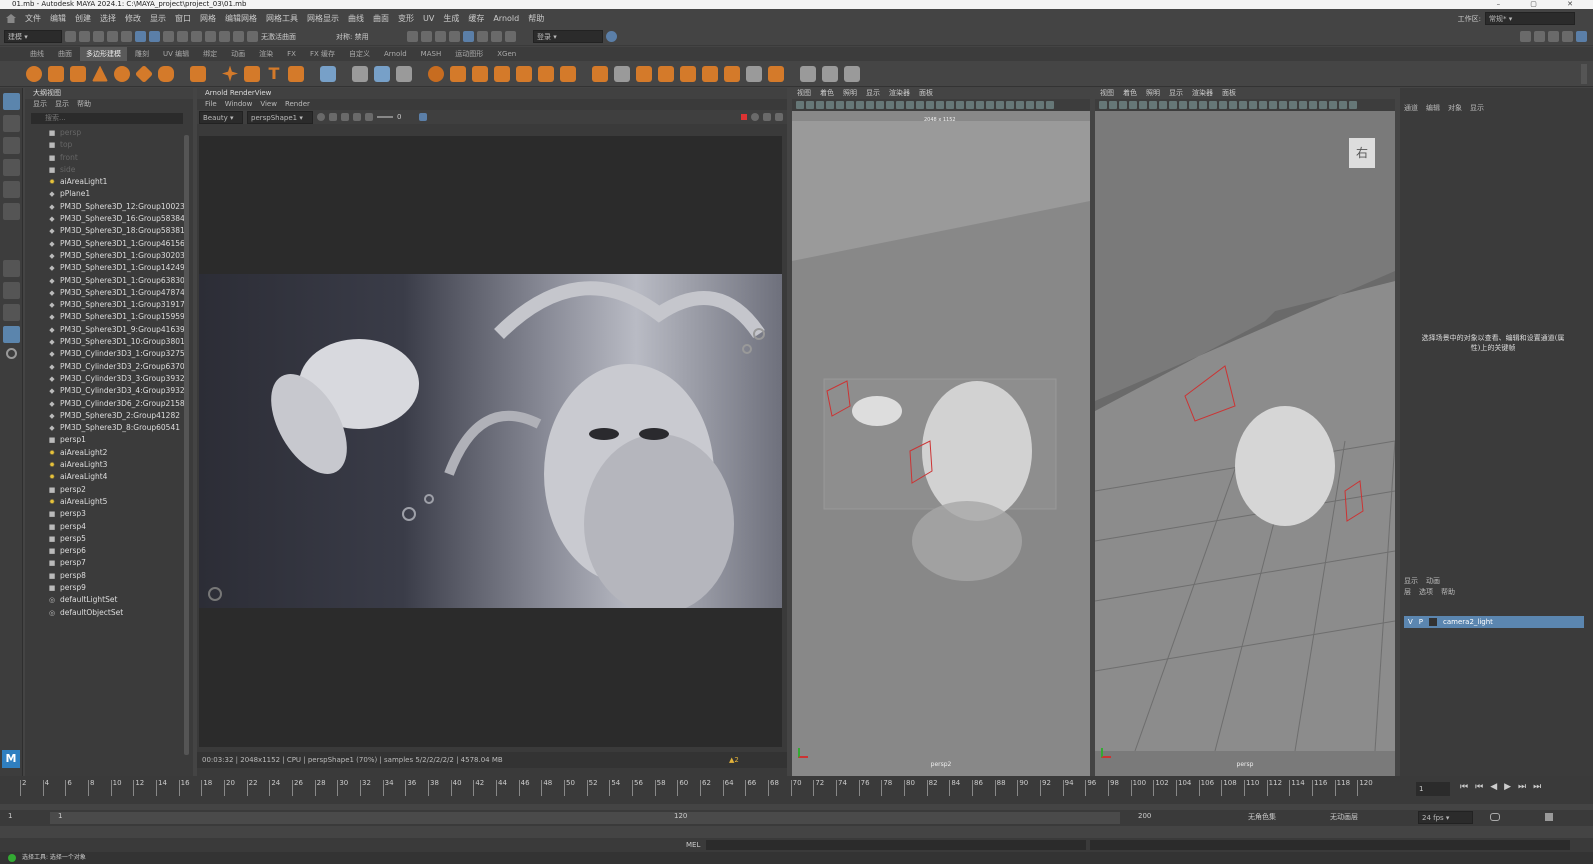 The height and width of the screenshot is (864, 1593). What do you see at coordinates (230, 73) in the screenshot?
I see `super-shape-icon` at bounding box center [230, 73].